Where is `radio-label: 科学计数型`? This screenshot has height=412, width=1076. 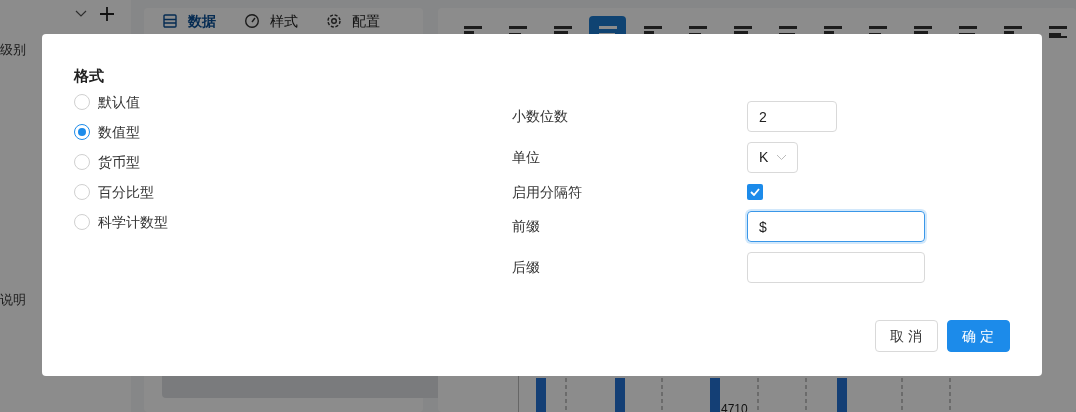
radio-label: 科学计数型 is located at coordinates (133, 222).